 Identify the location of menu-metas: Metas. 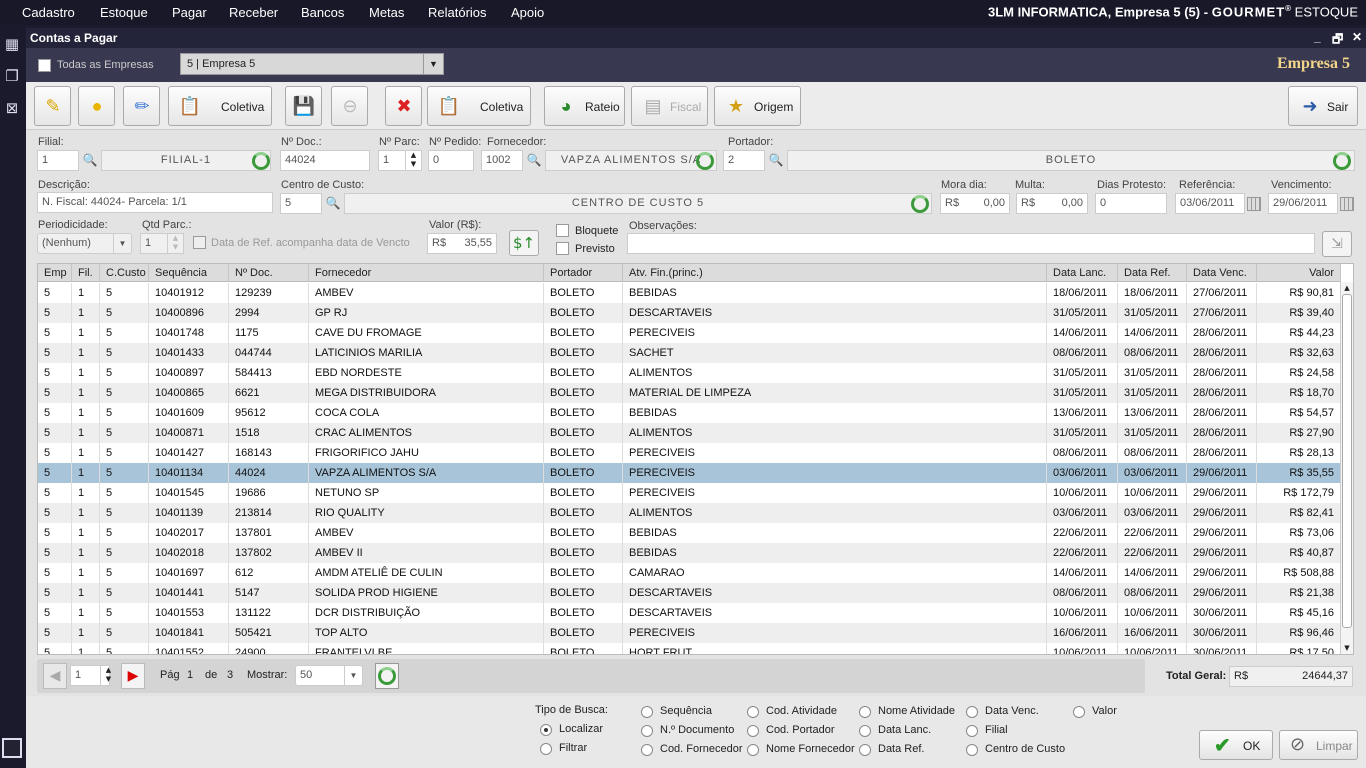
(386, 12).